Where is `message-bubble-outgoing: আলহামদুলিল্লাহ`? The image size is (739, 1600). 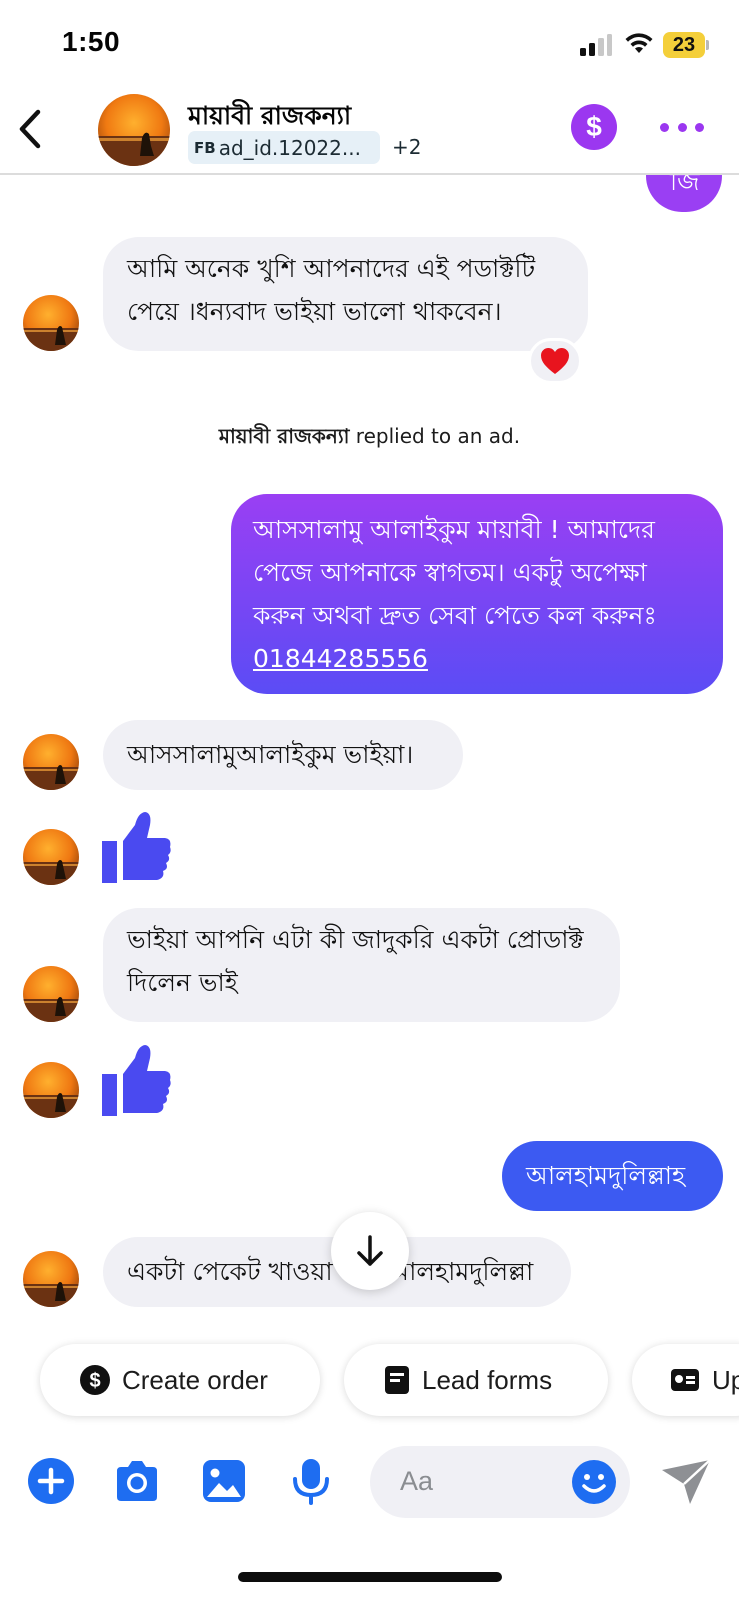 message-bubble-outgoing: আলহামদুলিল্লাহ is located at coordinates (612, 1176).